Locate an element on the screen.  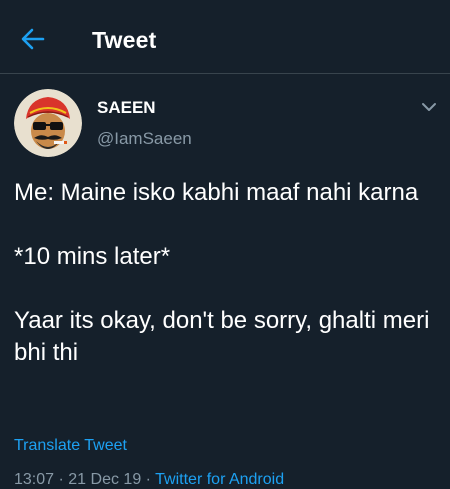
translate-tweet-link: Translate Tweet is located at coordinates (70, 446).